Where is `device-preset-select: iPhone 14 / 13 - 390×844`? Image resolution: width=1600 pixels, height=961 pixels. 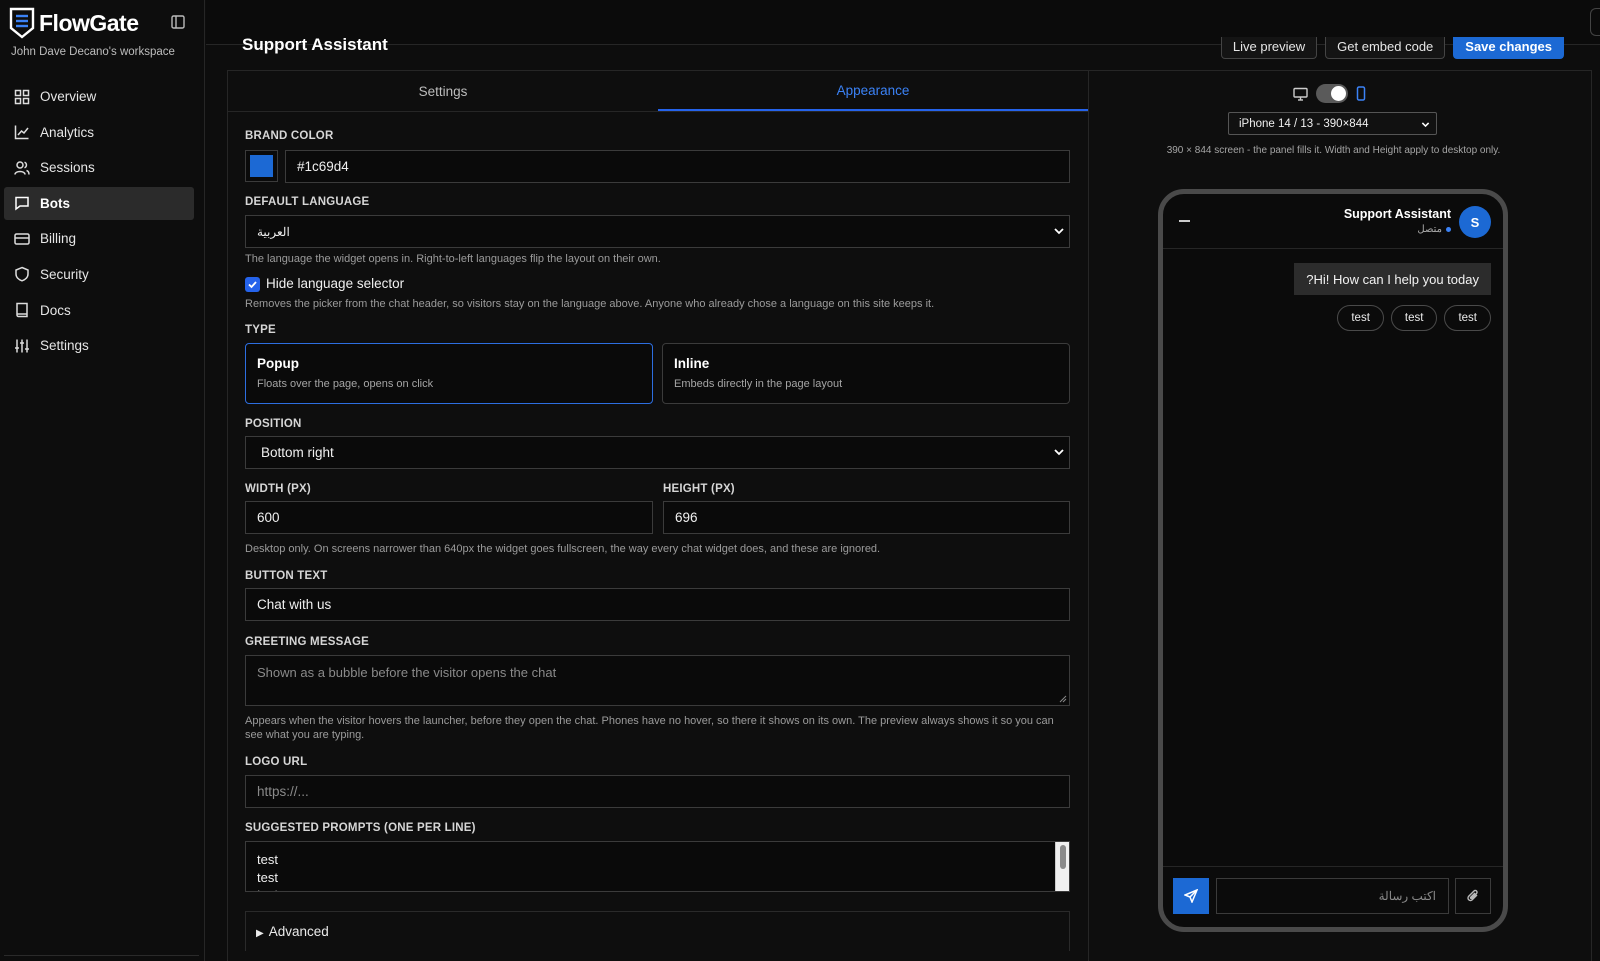
device-preset-select: iPhone 14 / 13 - 390×844 is located at coordinates (1332, 123).